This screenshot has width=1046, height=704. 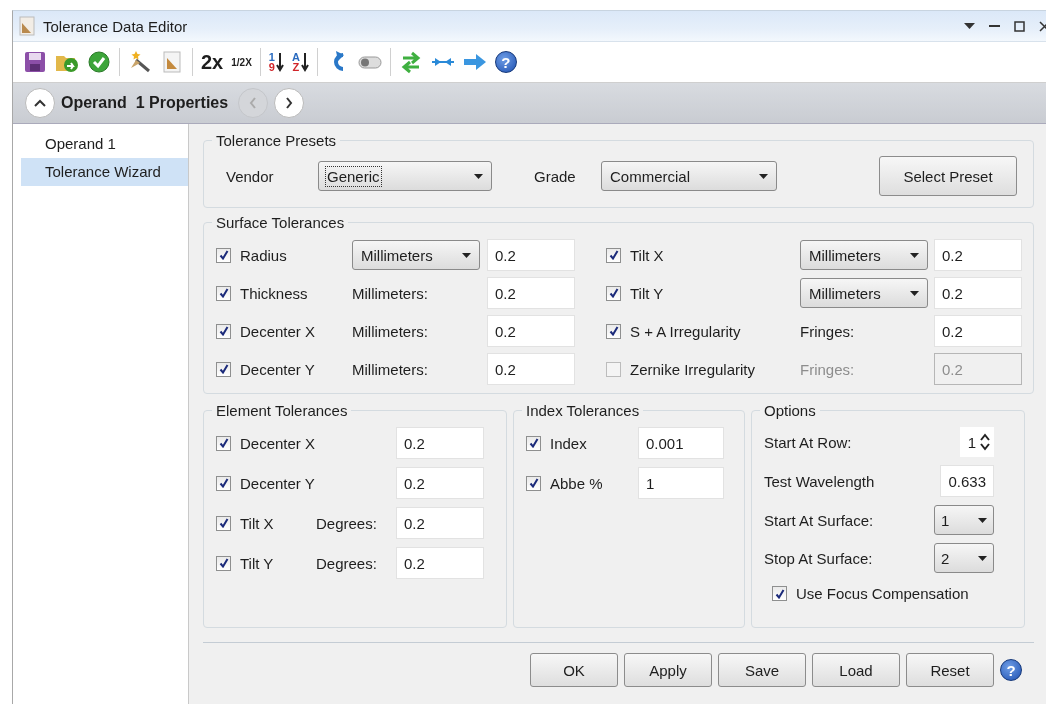 What do you see at coordinates (882, 593) in the screenshot?
I see `checkbox-label: Use Focus Compensation` at bounding box center [882, 593].